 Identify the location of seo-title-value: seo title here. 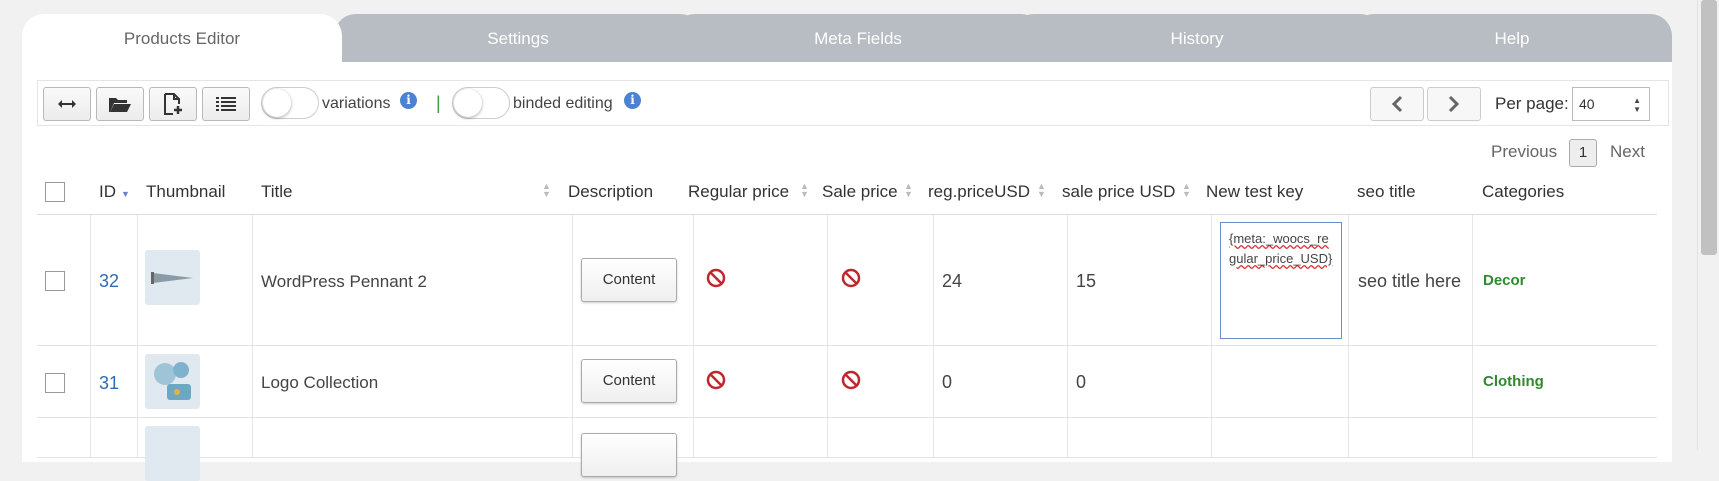
(1409, 281).